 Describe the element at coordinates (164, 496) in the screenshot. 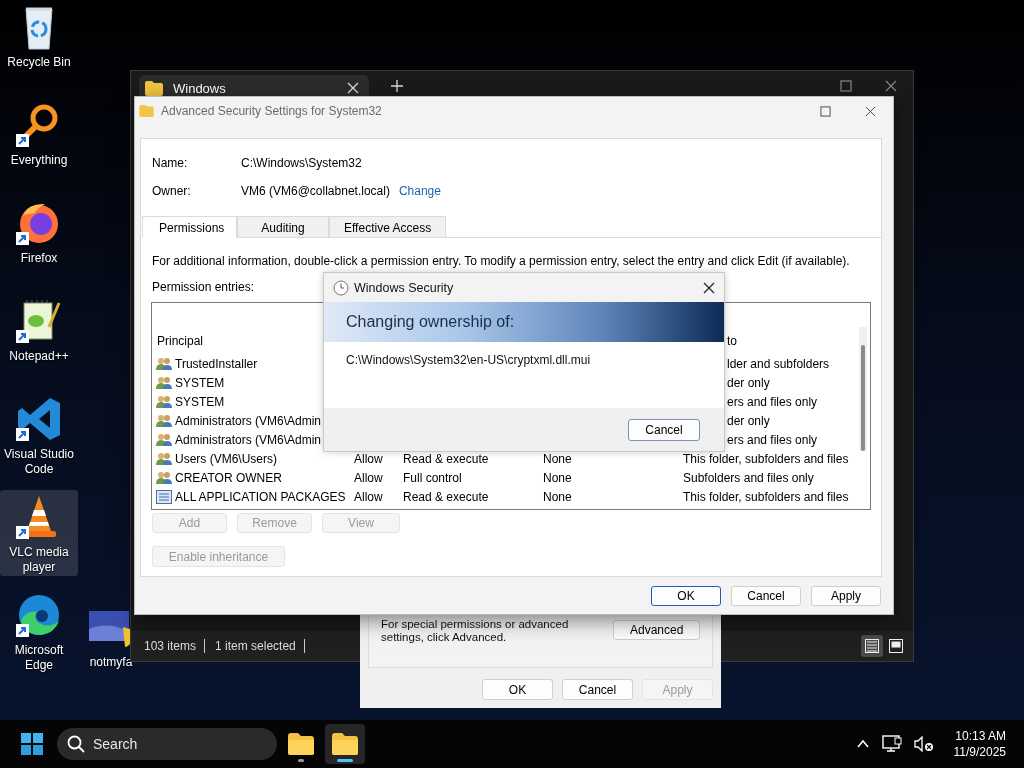

I see `package-grid-icon` at that location.